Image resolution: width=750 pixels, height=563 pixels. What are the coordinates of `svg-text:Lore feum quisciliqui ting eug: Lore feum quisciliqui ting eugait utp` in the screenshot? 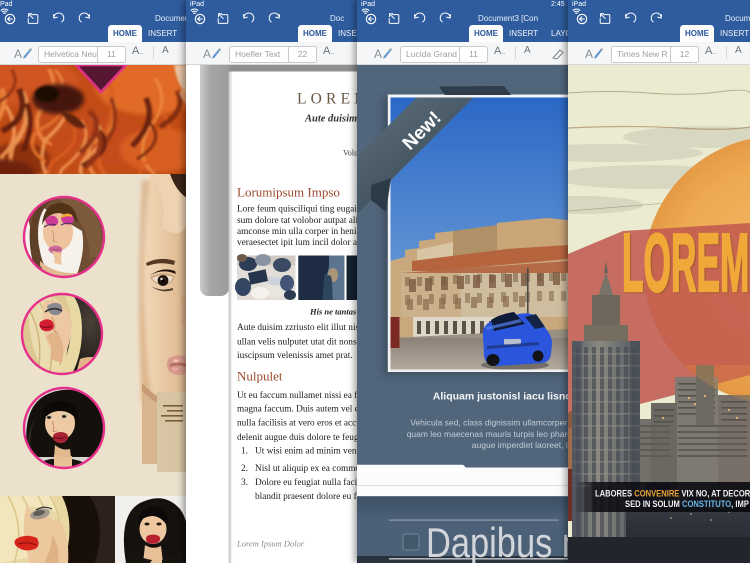 It's located at (297, 209).